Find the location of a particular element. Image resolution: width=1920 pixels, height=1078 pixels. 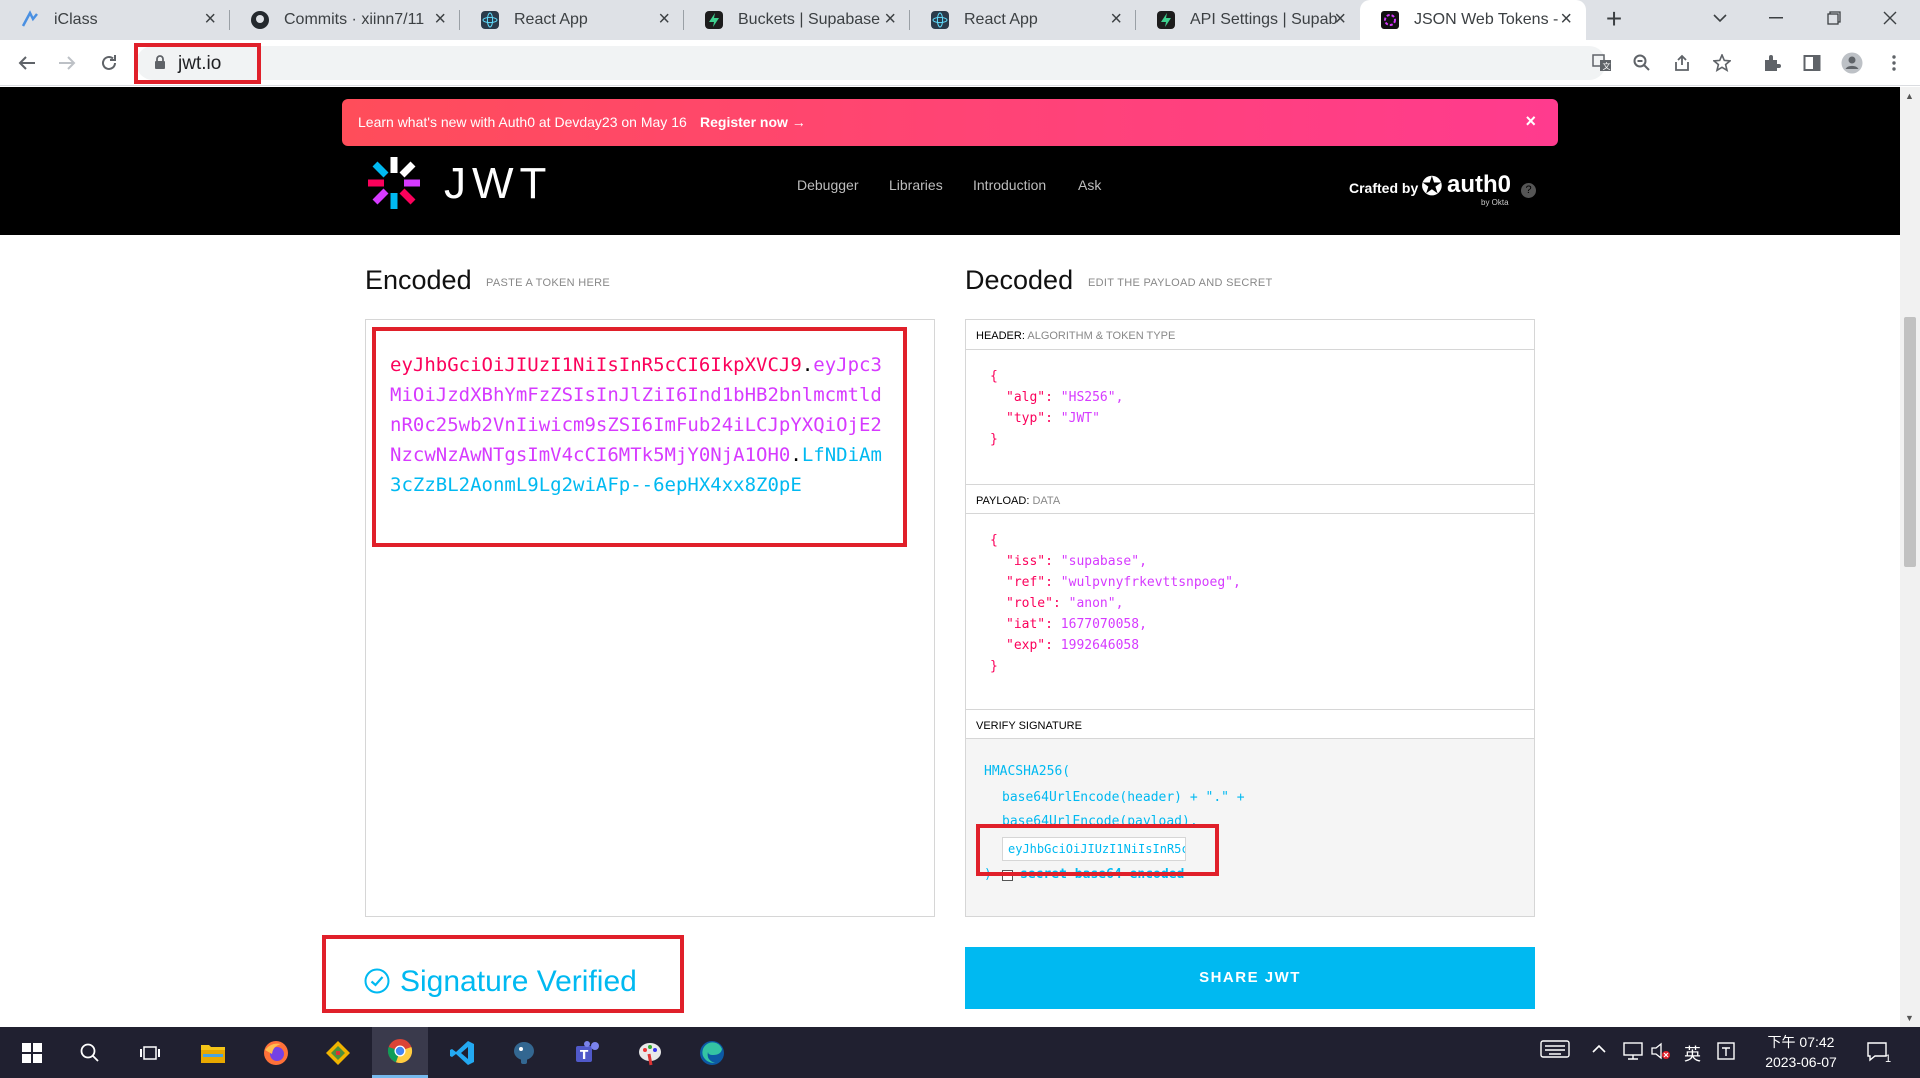

payload-section-label: PAYLOAD: DATA is located at coordinates (1250, 499).